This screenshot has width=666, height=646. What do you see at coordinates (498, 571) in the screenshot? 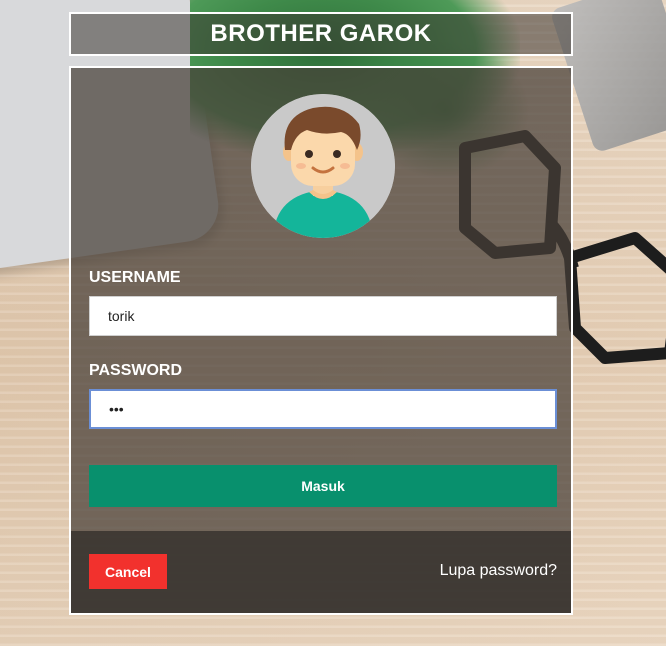
I see `forgot-password-link: Lupa password?` at bounding box center [498, 571].